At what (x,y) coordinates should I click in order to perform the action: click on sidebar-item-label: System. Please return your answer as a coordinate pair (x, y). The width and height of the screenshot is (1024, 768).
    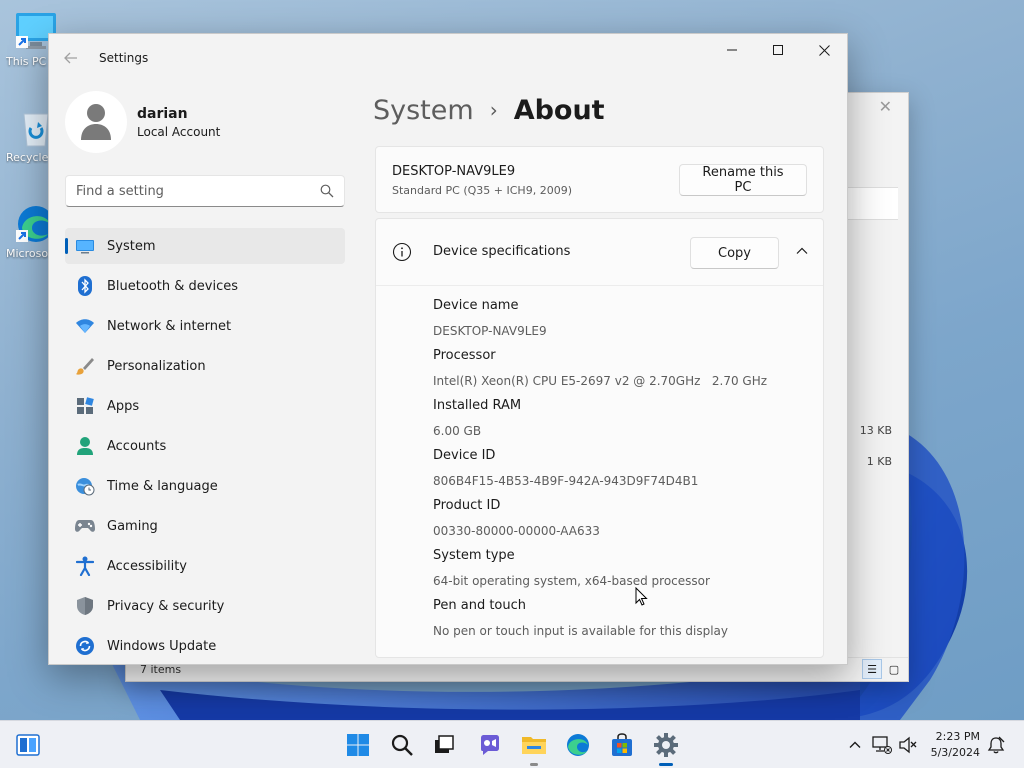
    Looking at the image, I should click on (131, 246).